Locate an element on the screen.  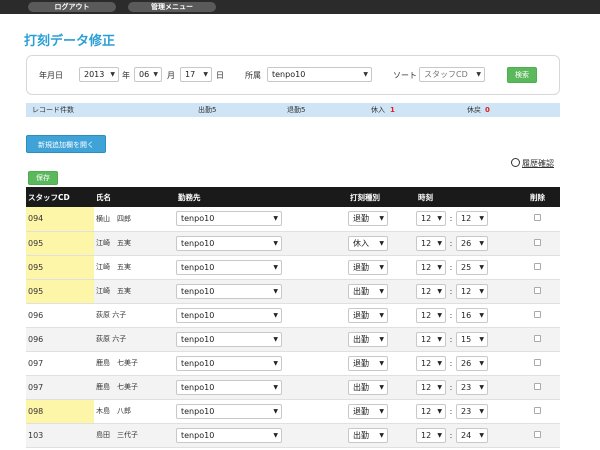
minute-select: 15 ▼ is located at coordinates (472, 339).